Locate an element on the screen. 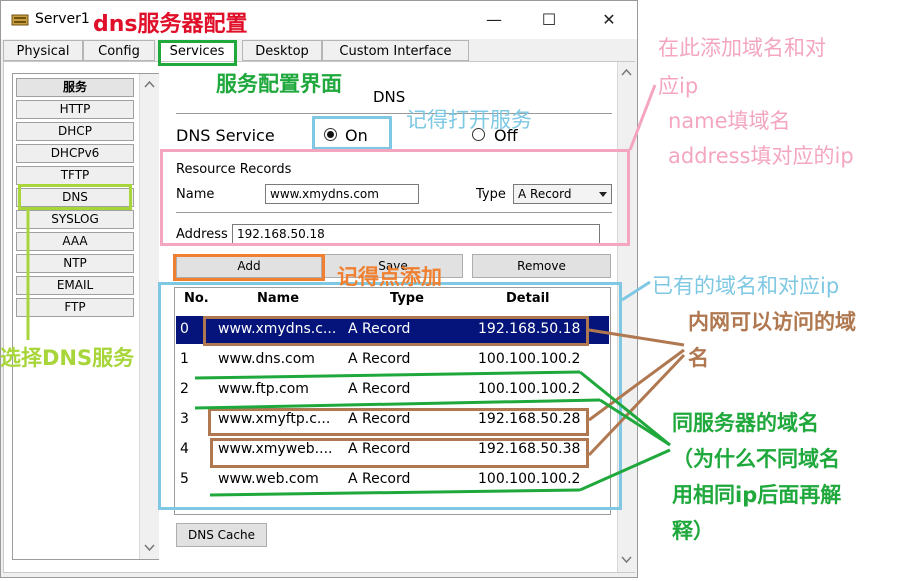 The height and width of the screenshot is (581, 908). annotation-add-domain-1: 在此添加域名和对 is located at coordinates (742, 48).